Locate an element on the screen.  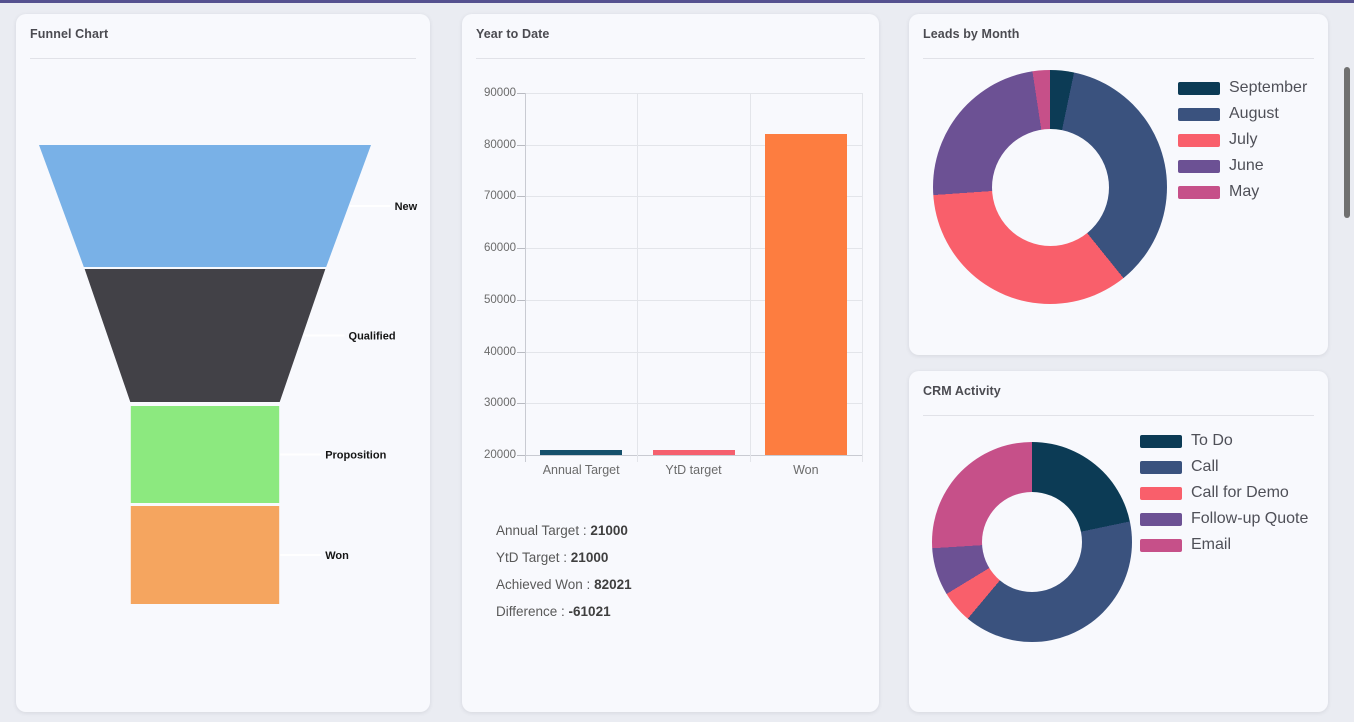
summary-label: Achieved Won : is located at coordinates (545, 584).